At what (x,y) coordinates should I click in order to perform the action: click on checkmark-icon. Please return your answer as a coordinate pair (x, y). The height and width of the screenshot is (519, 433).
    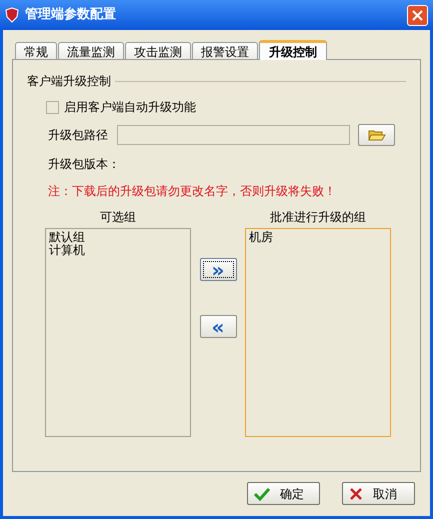
    Looking at the image, I should click on (262, 493).